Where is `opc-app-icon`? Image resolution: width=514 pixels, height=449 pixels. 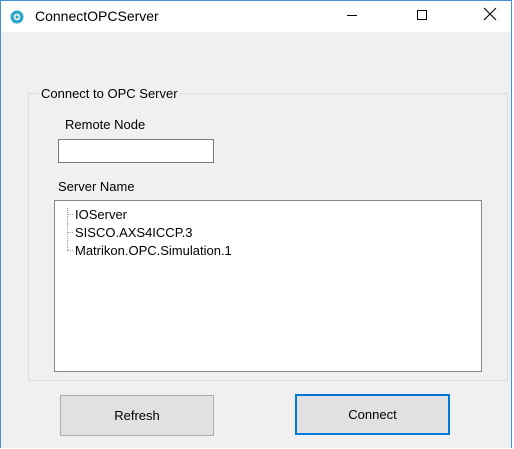
opc-app-icon is located at coordinates (17, 17).